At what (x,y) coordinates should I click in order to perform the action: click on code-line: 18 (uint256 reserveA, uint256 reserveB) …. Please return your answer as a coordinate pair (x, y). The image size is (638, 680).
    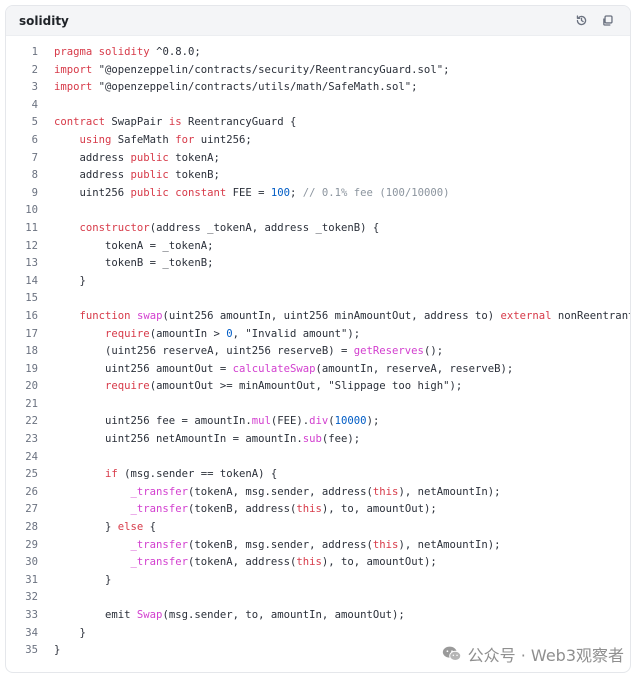
    Looking at the image, I should click on (318, 352).